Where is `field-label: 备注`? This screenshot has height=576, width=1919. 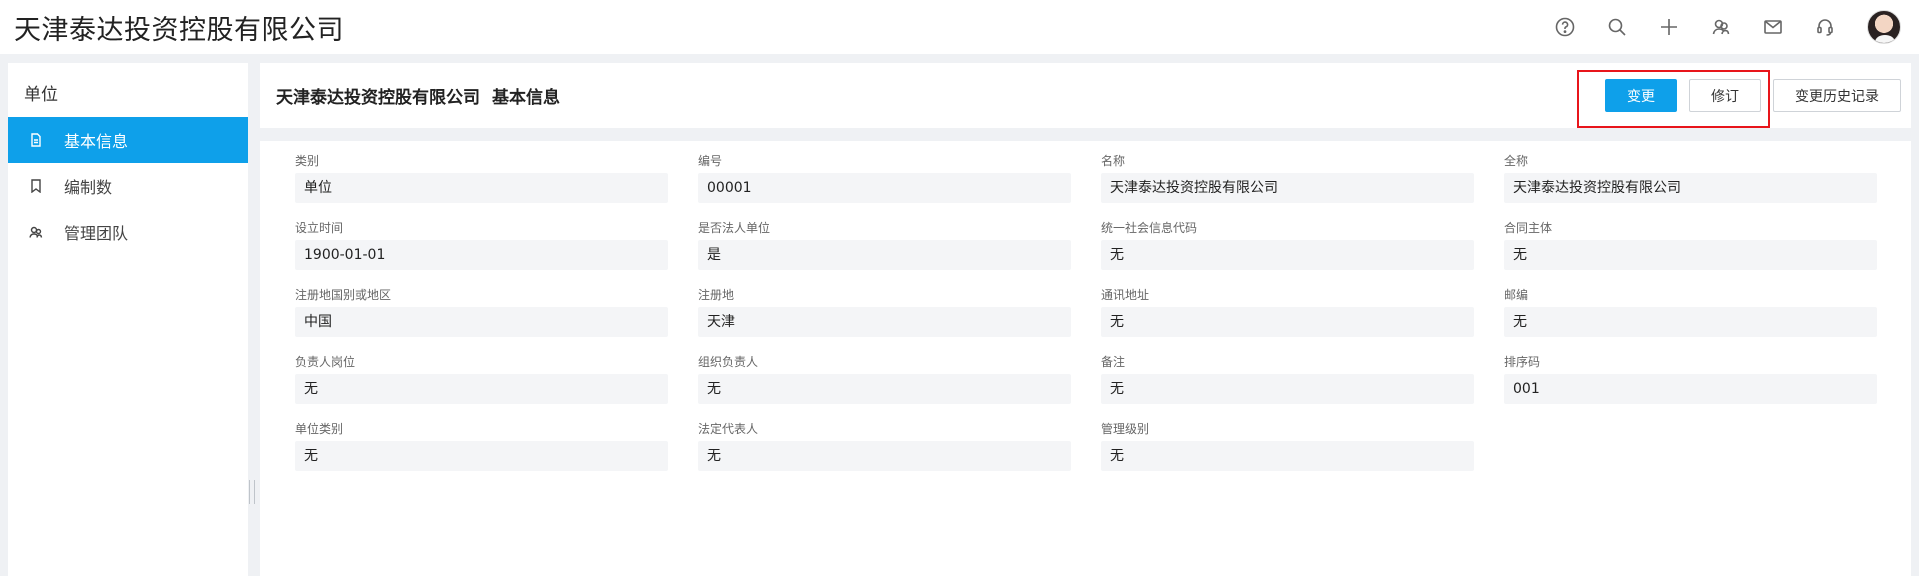
field-label: 备注 is located at coordinates (1113, 362).